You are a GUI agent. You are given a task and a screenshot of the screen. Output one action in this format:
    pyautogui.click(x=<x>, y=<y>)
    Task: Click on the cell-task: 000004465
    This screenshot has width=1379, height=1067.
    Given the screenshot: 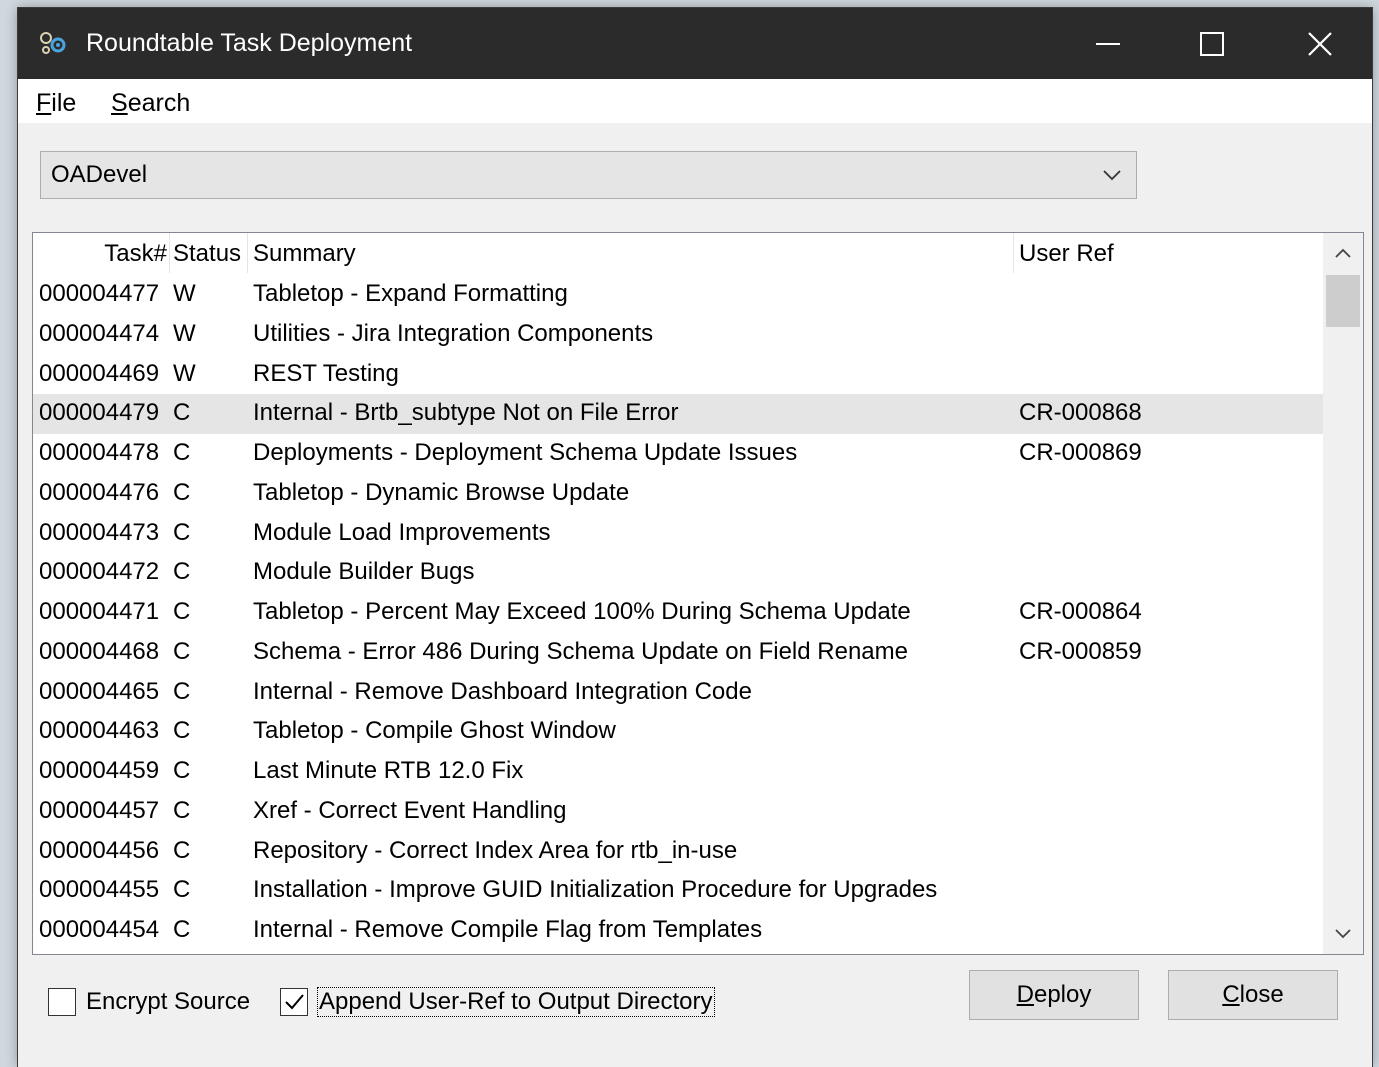 What is the action you would take?
    pyautogui.click(x=99, y=691)
    